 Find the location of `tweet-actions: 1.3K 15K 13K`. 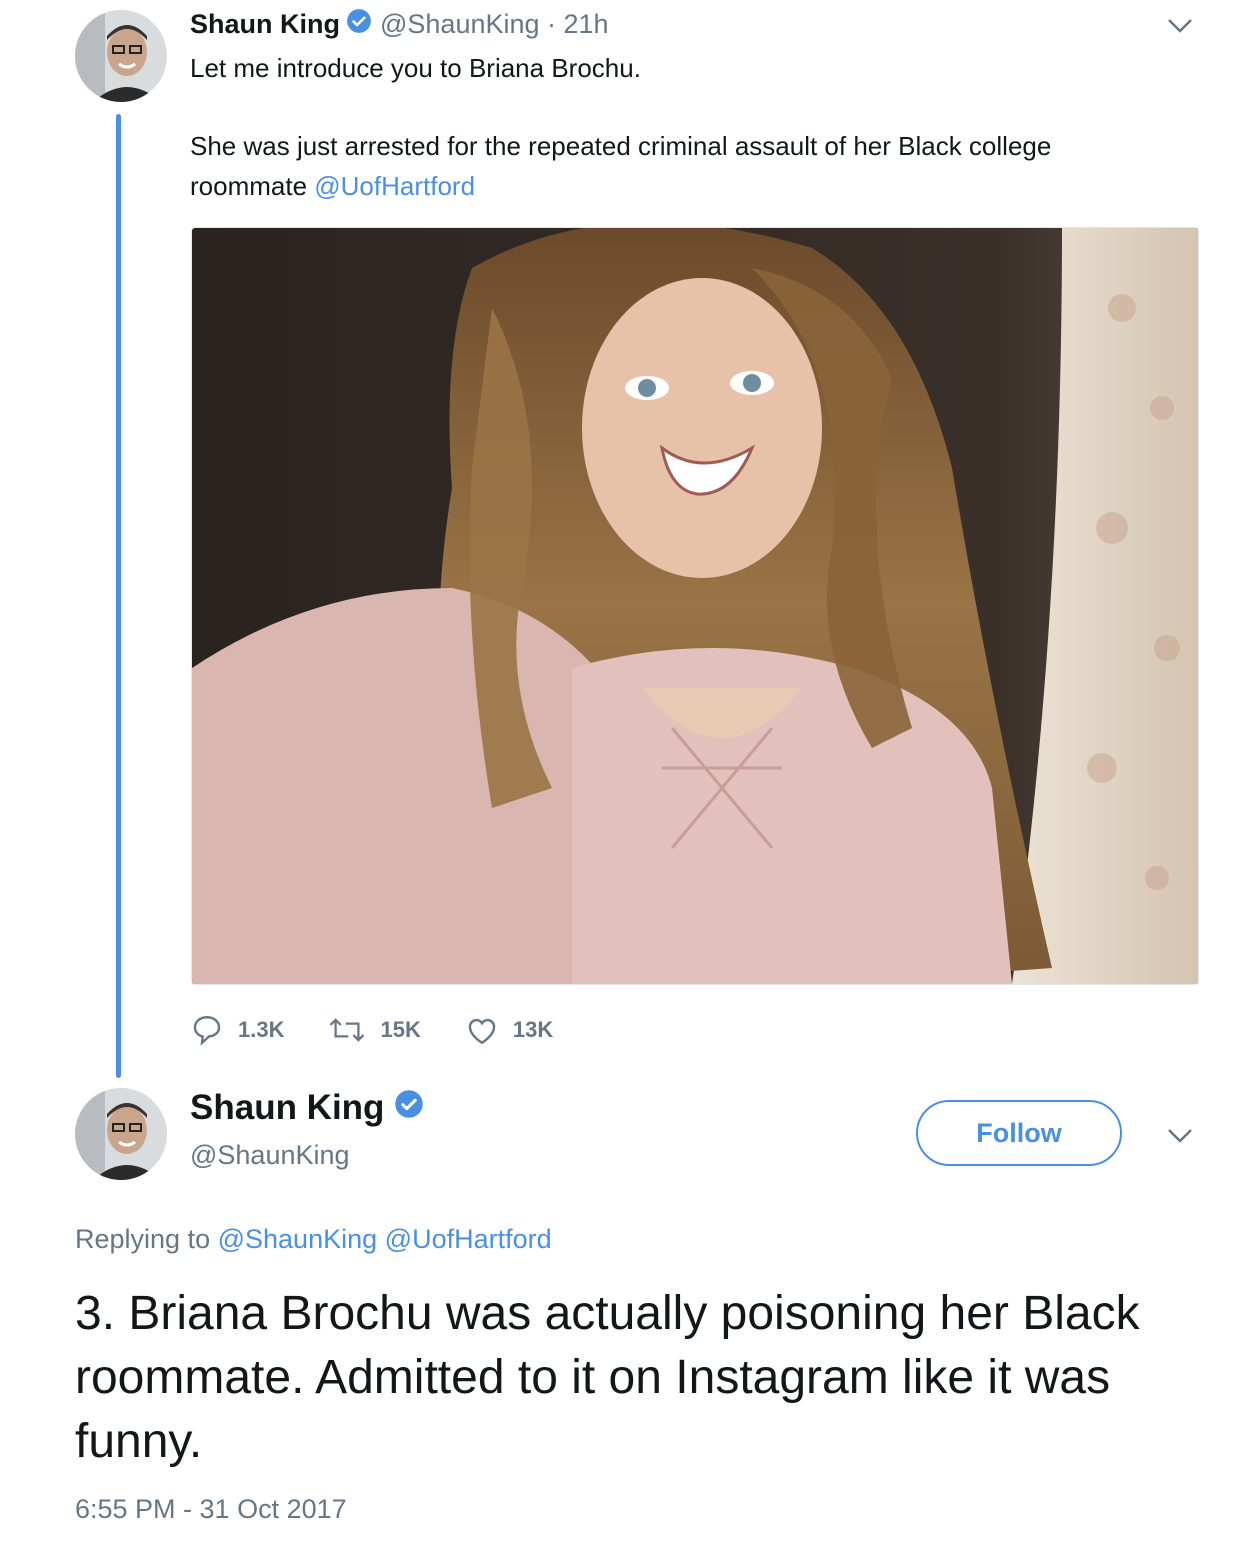

tweet-actions: 1.3K 15K 13K is located at coordinates (393, 1030).